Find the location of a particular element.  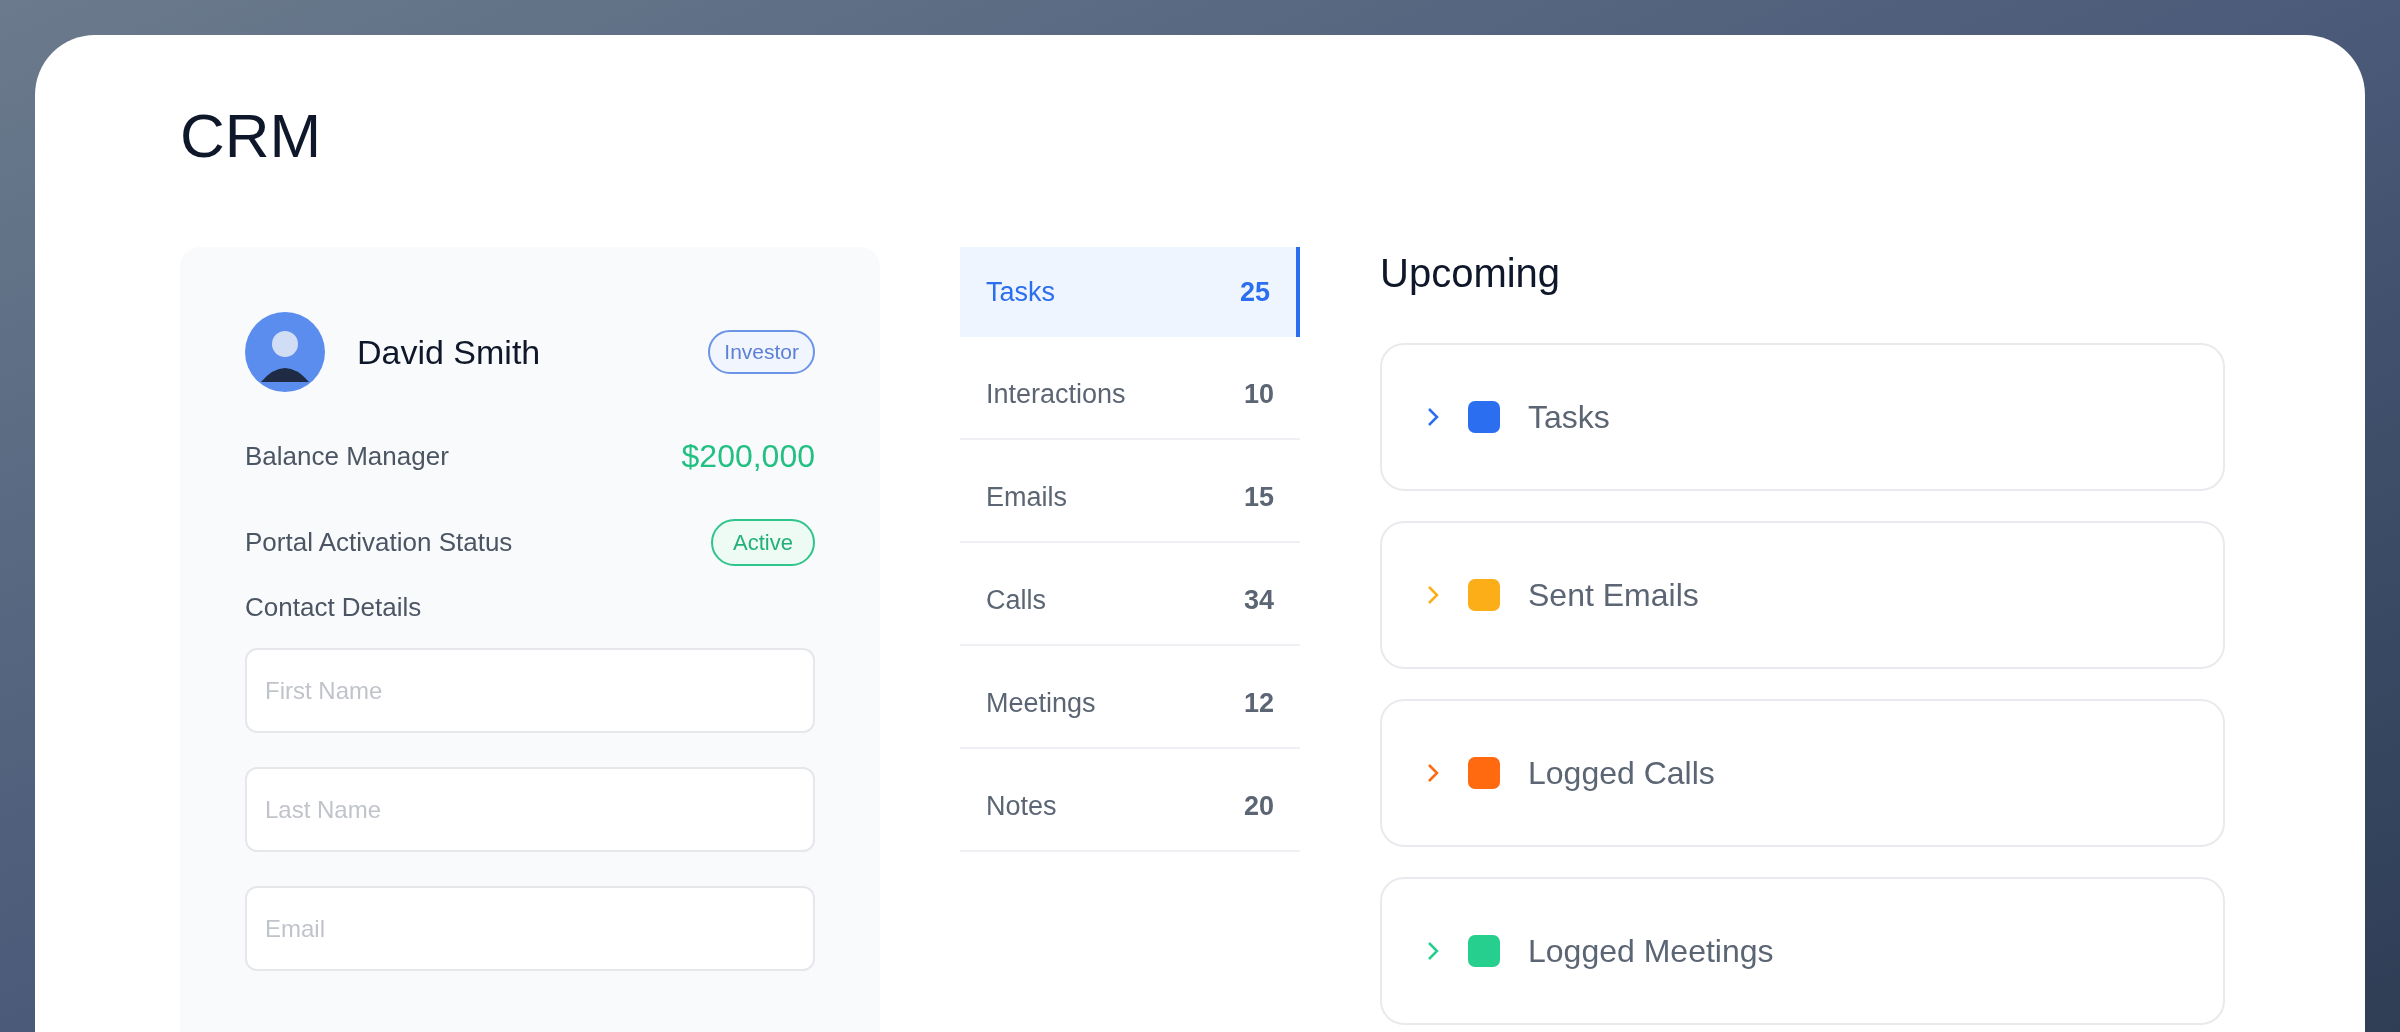

upcoming-label: Logged Calls is located at coordinates (1621, 773).